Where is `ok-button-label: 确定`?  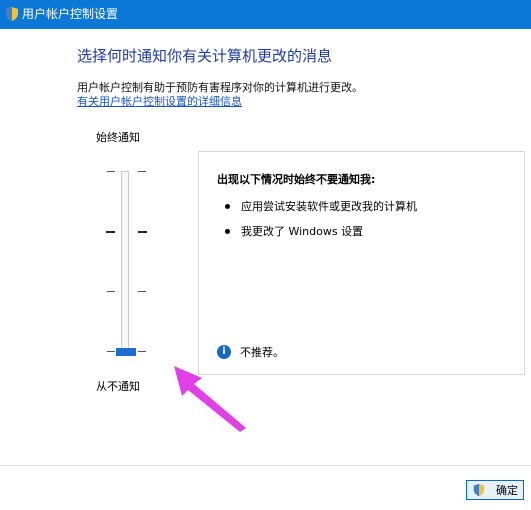
ok-button-label: 确定 is located at coordinates (507, 491).